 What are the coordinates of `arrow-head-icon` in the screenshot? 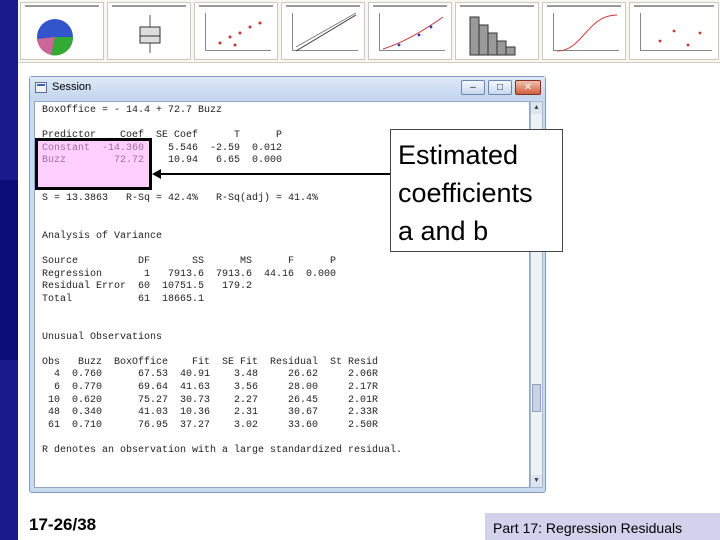 It's located at (156, 174).